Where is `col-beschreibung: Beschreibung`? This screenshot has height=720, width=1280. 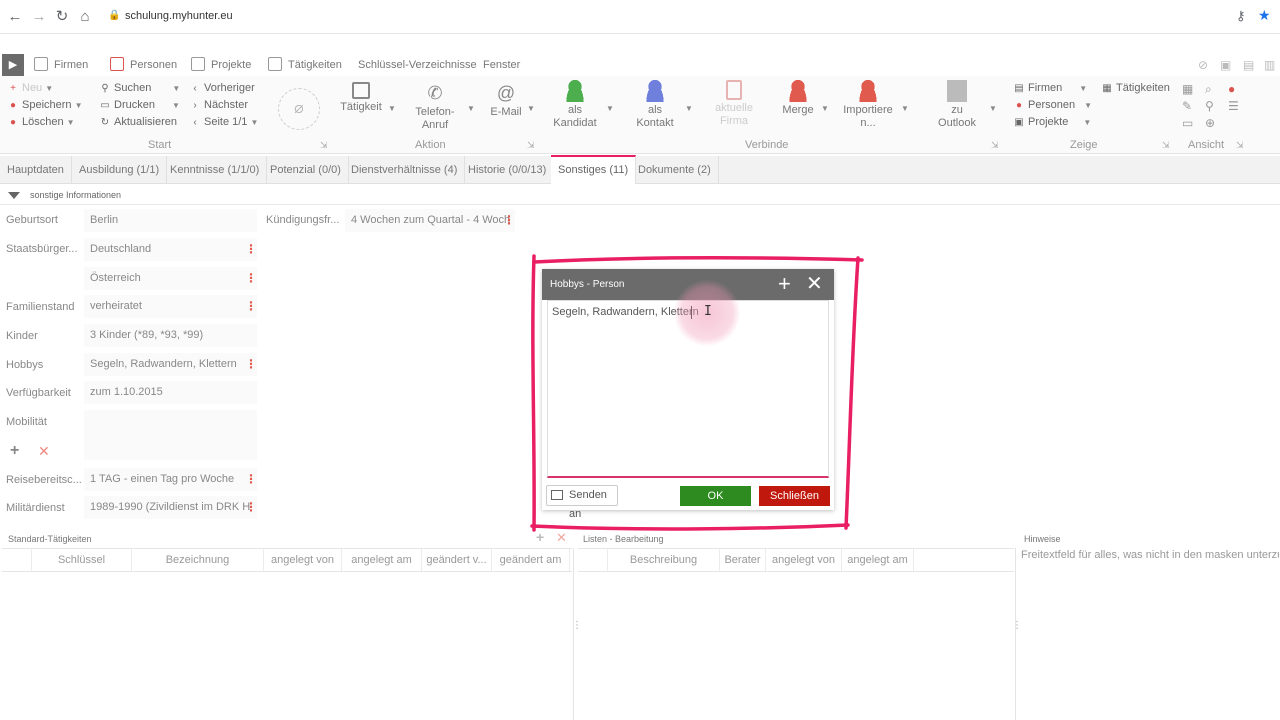 col-beschreibung: Beschreibung is located at coordinates (664, 560).